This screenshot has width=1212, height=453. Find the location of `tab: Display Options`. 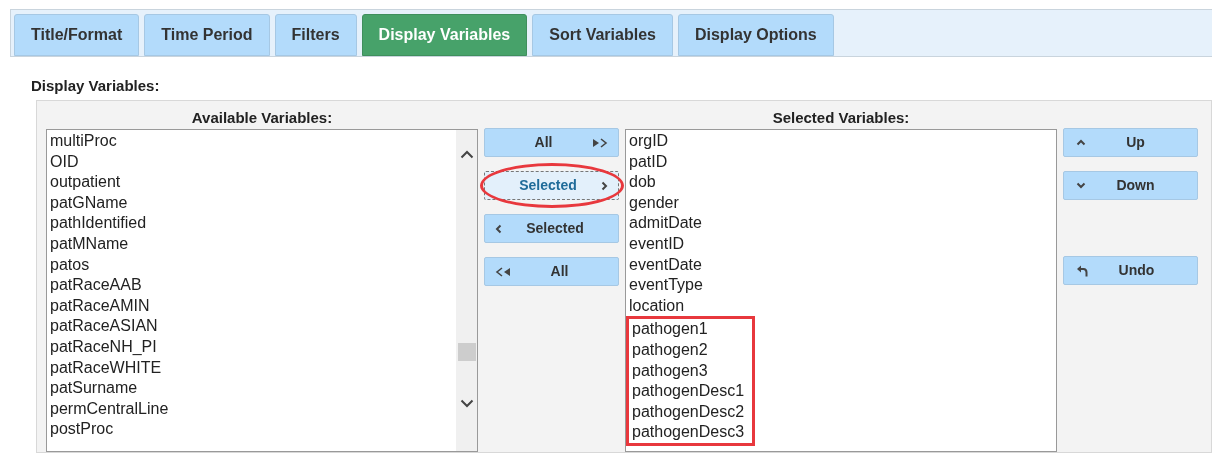

tab: Display Options is located at coordinates (755, 35).